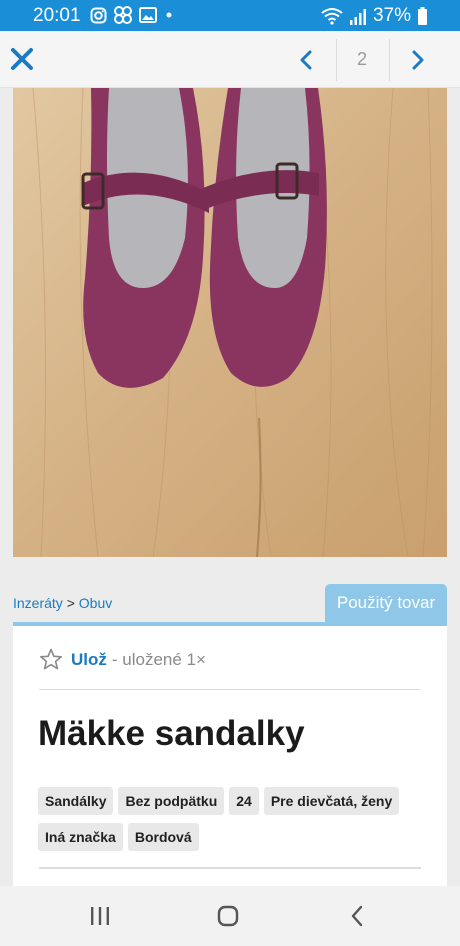 The image size is (460, 946). Describe the element at coordinates (158, 659) in the screenshot. I see `saved-count: - uložené 1×` at that location.